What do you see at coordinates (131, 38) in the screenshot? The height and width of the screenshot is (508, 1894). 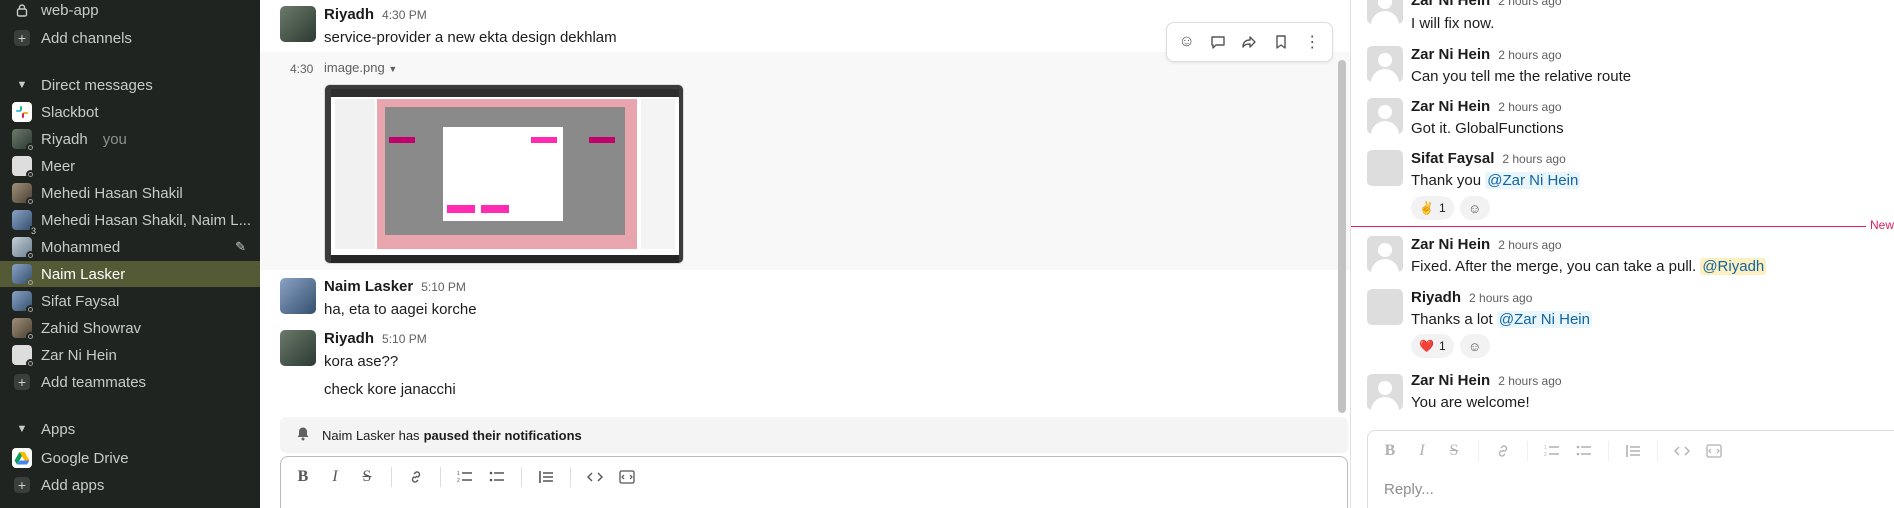 I see `add-channels-button: + Add channels` at bounding box center [131, 38].